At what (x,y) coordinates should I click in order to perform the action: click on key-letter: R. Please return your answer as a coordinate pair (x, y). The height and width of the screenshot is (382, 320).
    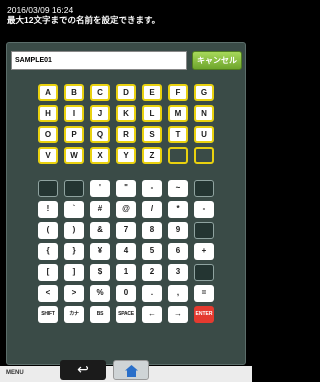
    Looking at the image, I should click on (126, 134).